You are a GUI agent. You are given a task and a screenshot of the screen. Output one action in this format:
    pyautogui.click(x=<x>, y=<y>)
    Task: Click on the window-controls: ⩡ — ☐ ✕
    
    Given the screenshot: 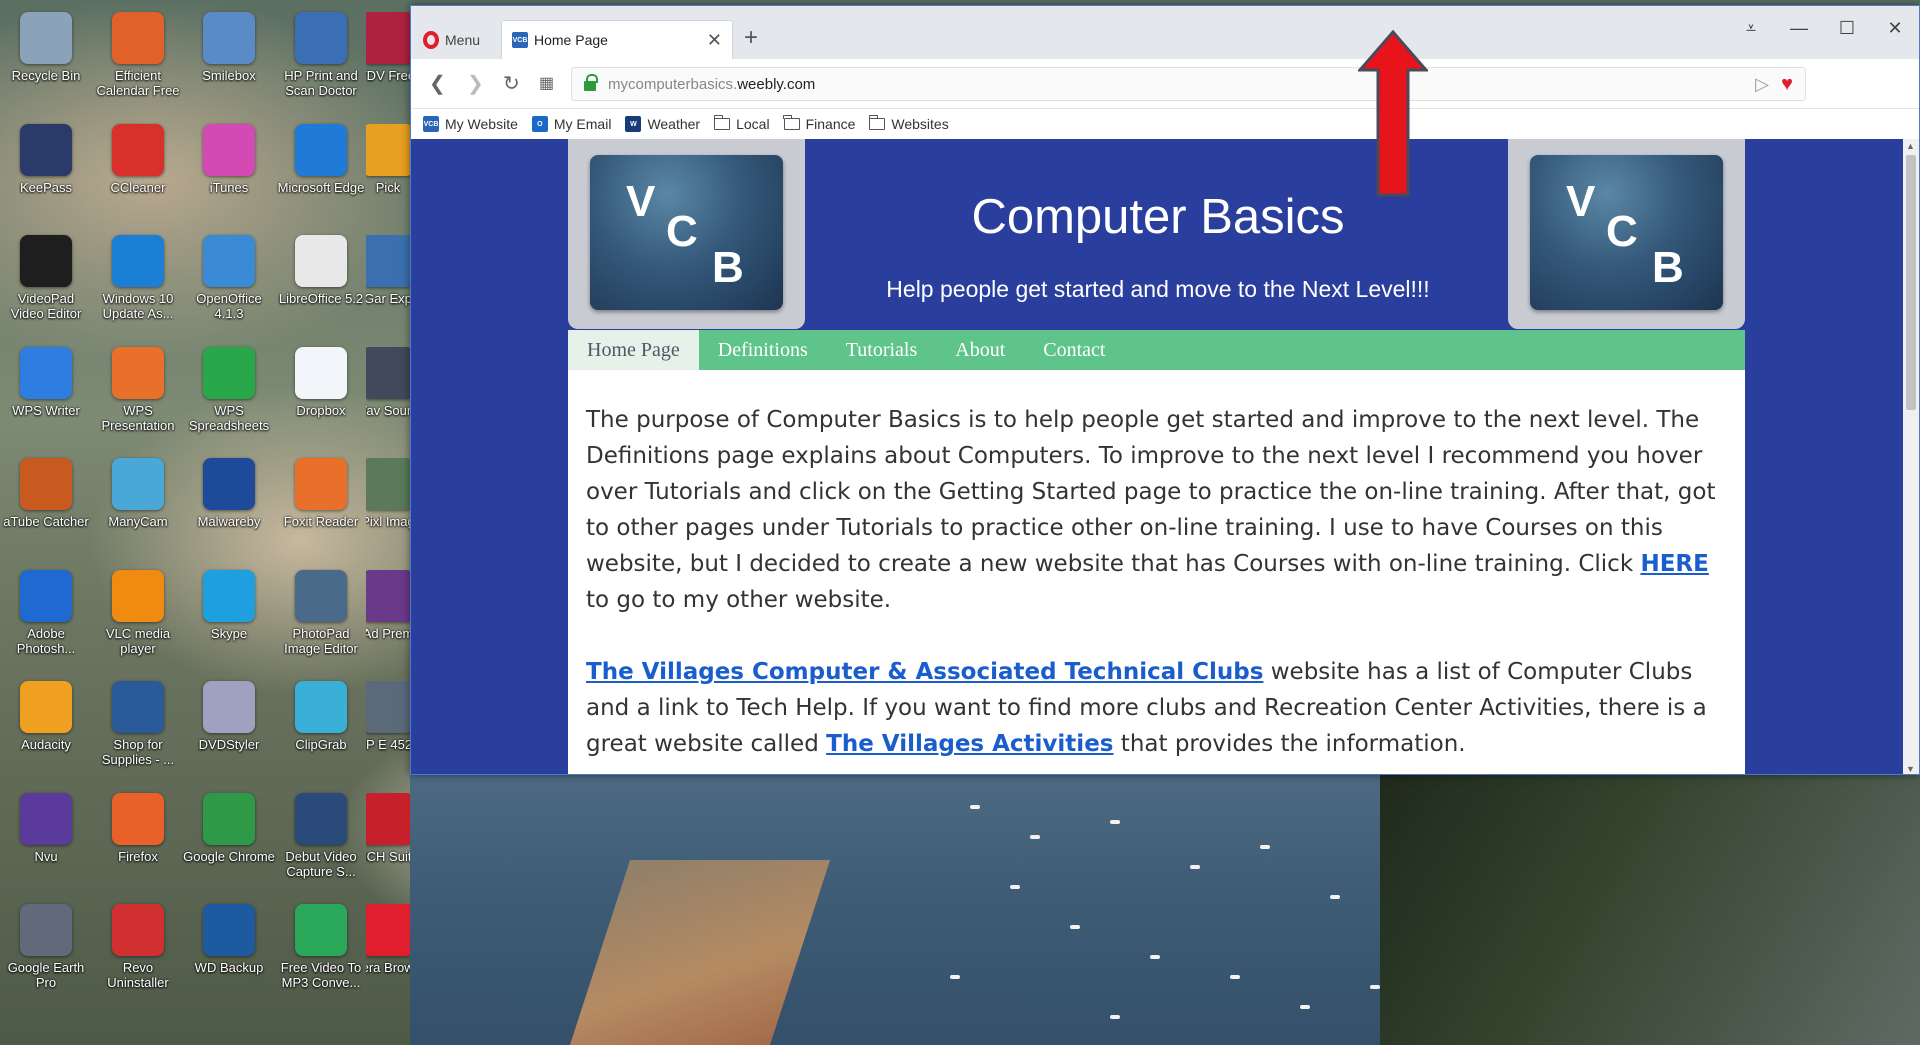 What is the action you would take?
    pyautogui.click(x=1823, y=28)
    